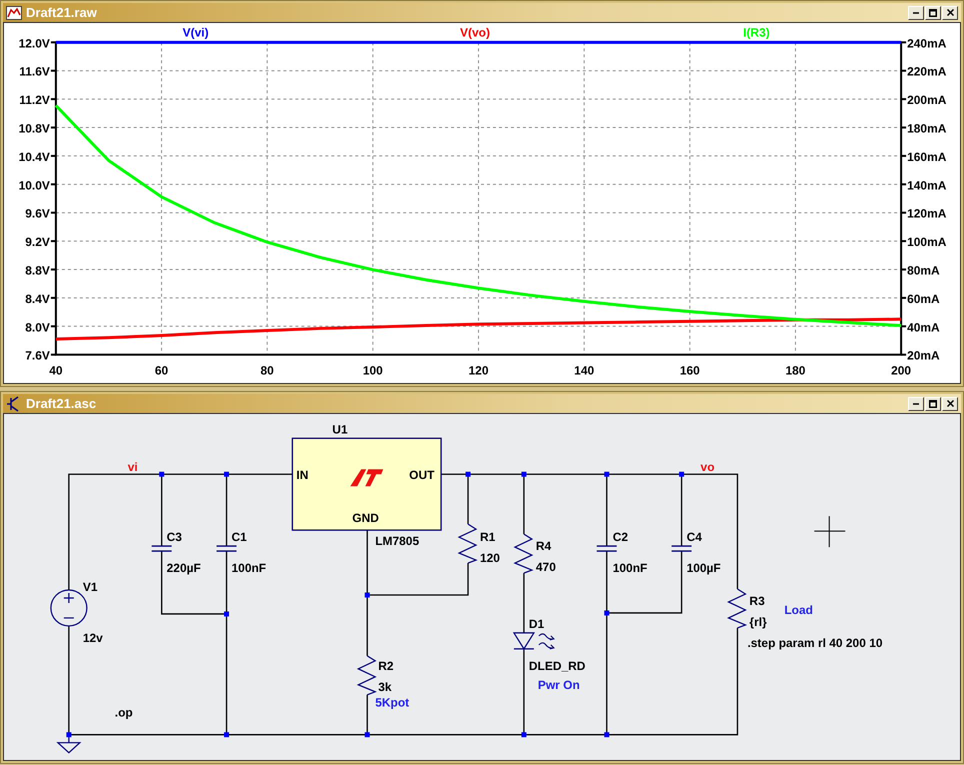 This screenshot has width=964, height=765. What do you see at coordinates (161, 371) in the screenshot?
I see `axis-tick-label: 60` at bounding box center [161, 371].